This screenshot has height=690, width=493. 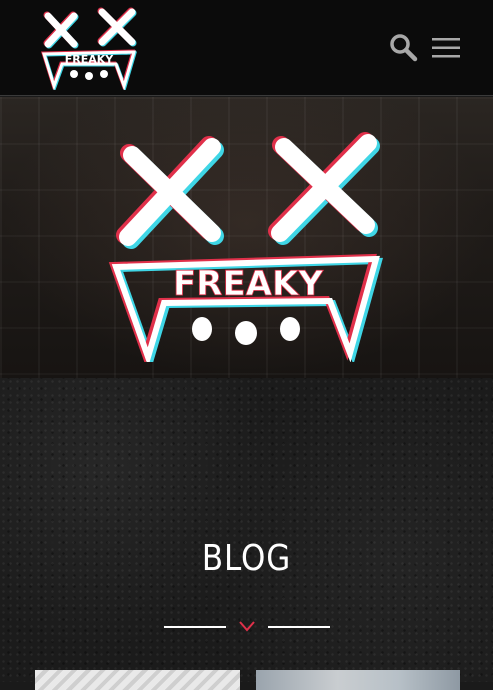 What do you see at coordinates (247, 626) in the screenshot?
I see `chevron-down-icon` at bounding box center [247, 626].